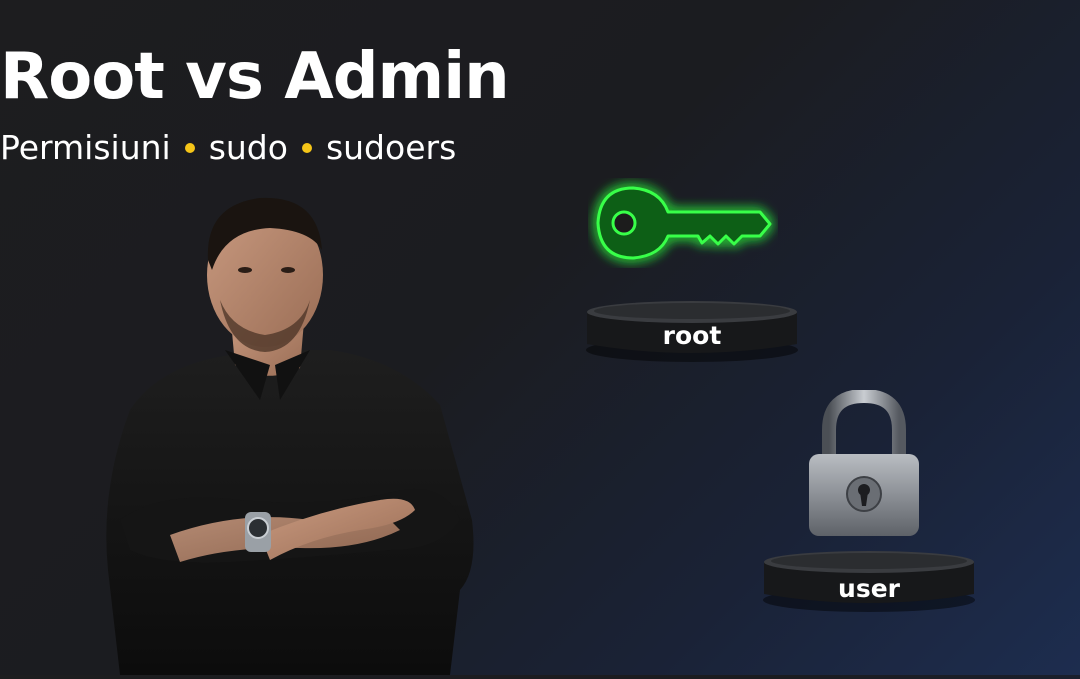 The width and height of the screenshot is (1080, 679). I want to click on subtitle-item-sudoers: sudoers, so click(391, 147).